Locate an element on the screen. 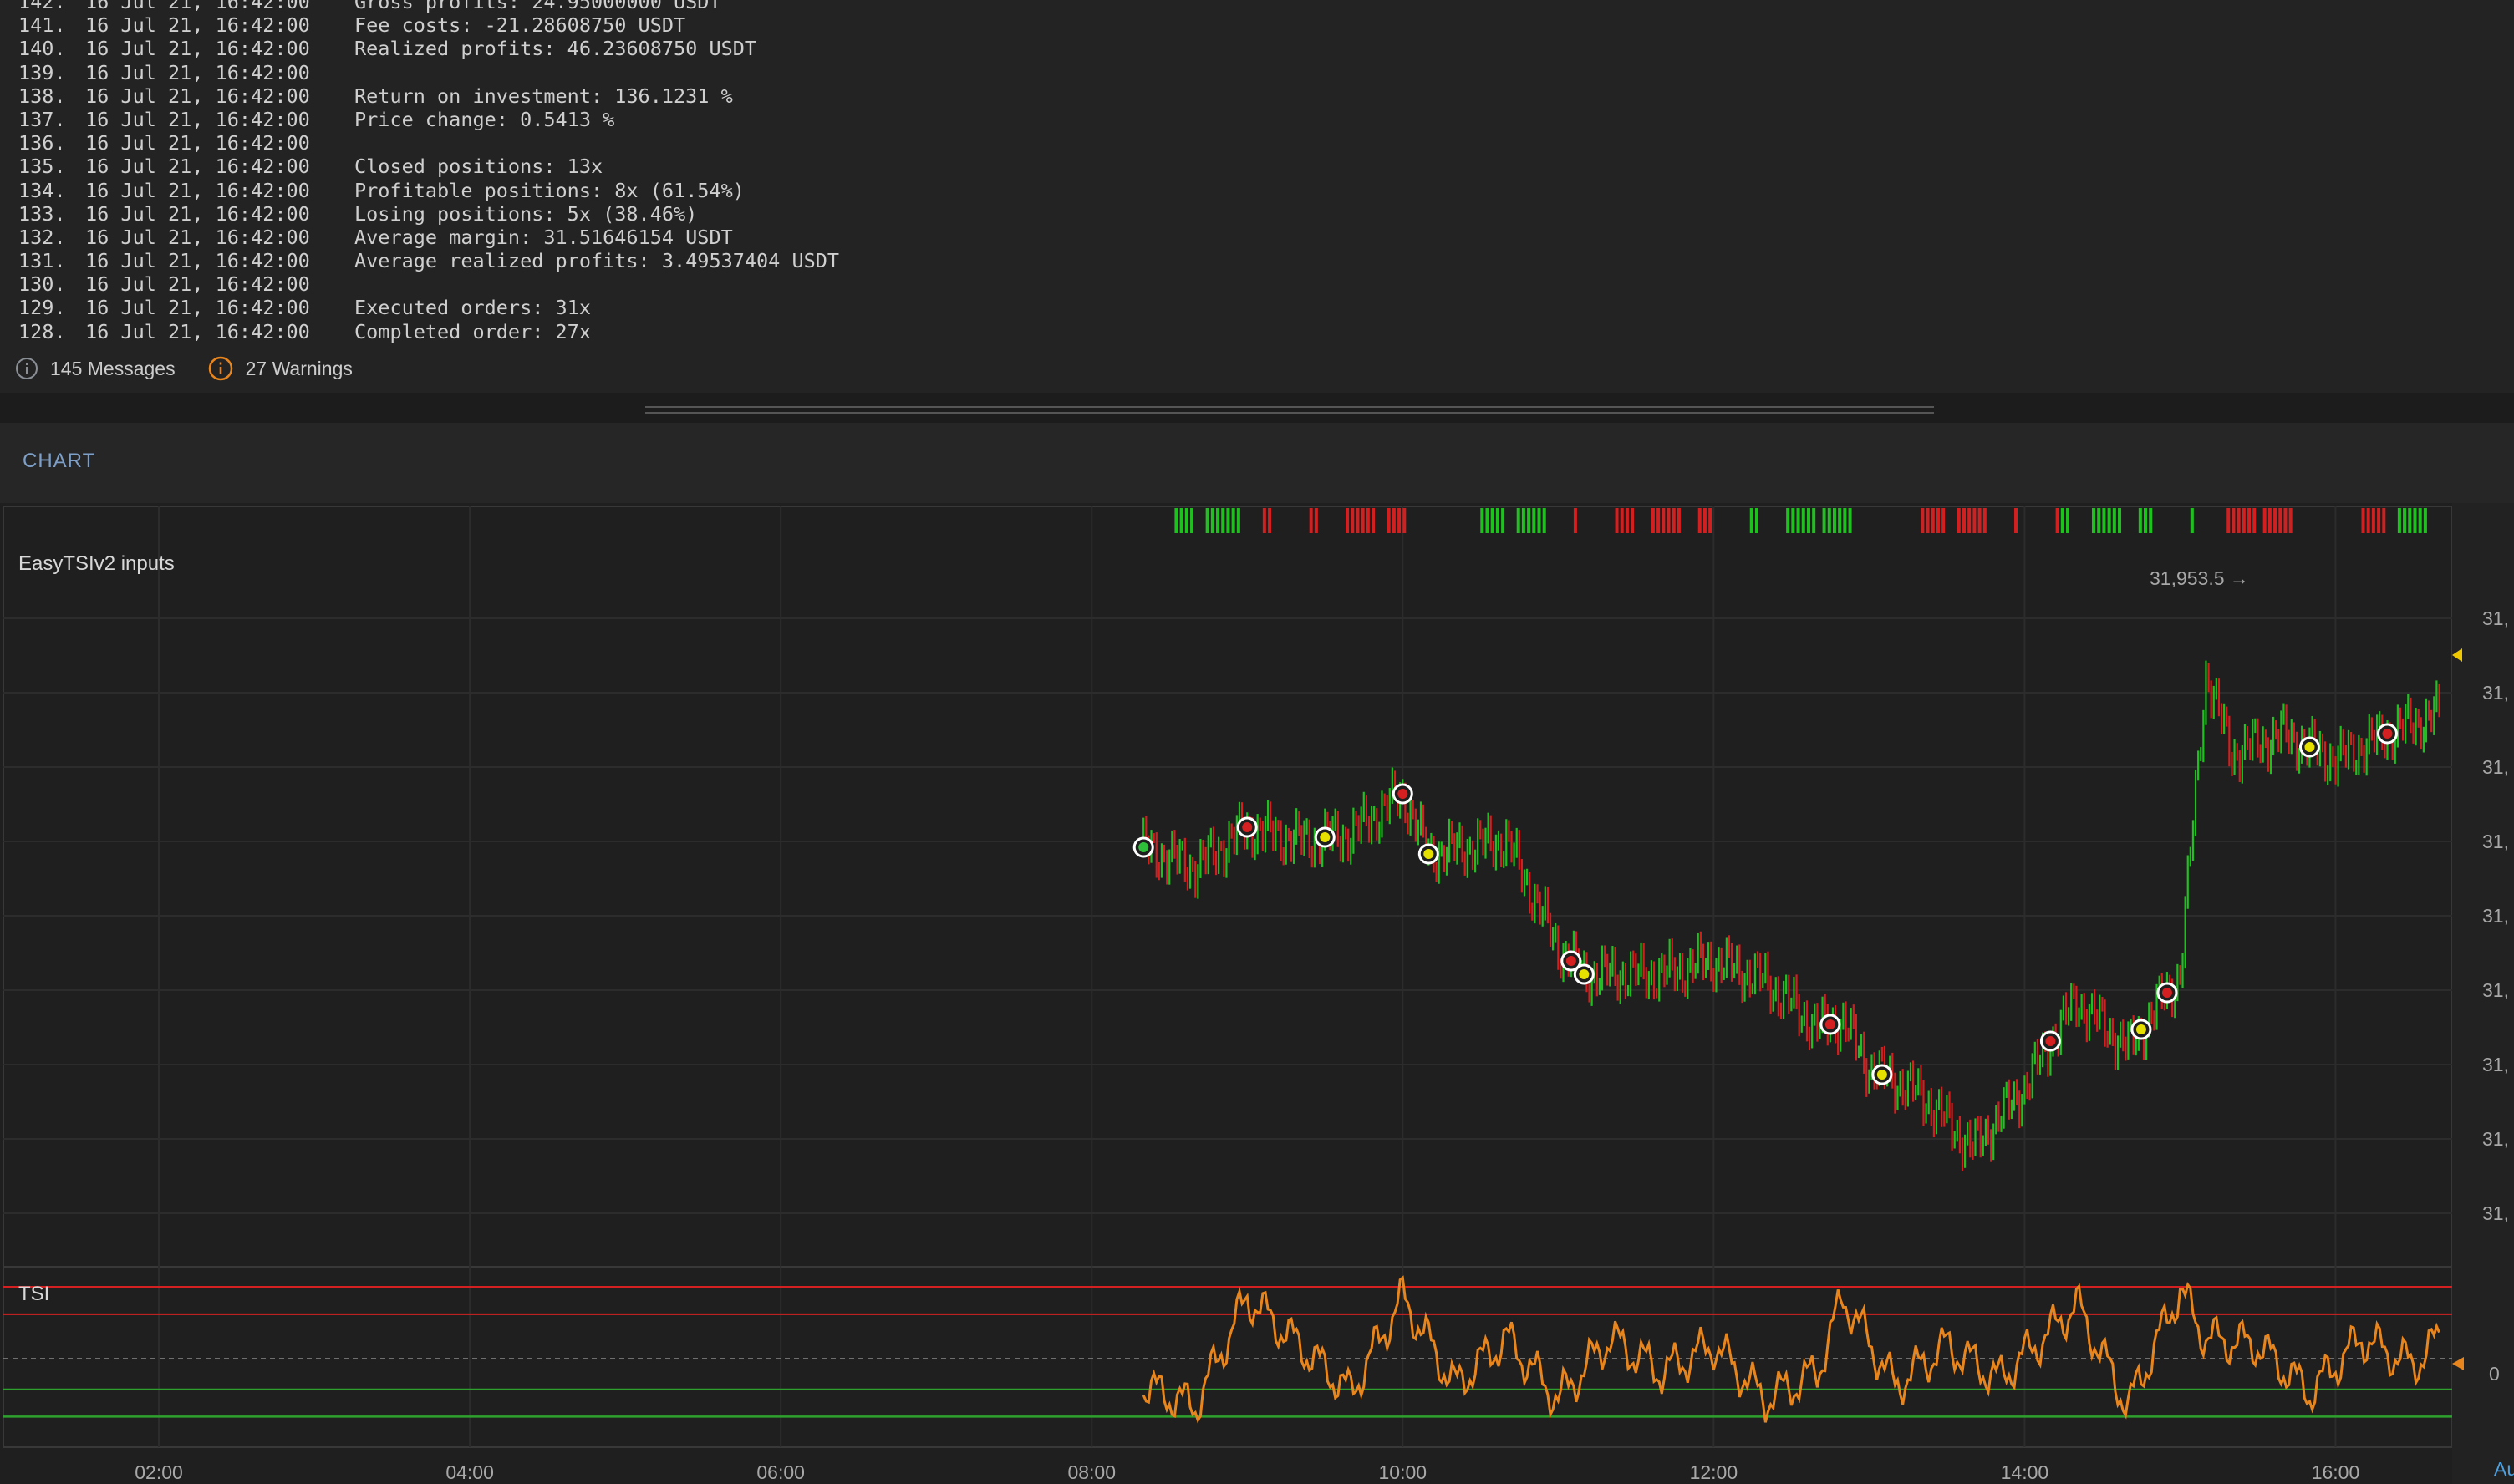 The width and height of the screenshot is (2514, 1484). panel-splitter is located at coordinates (1257, 408).